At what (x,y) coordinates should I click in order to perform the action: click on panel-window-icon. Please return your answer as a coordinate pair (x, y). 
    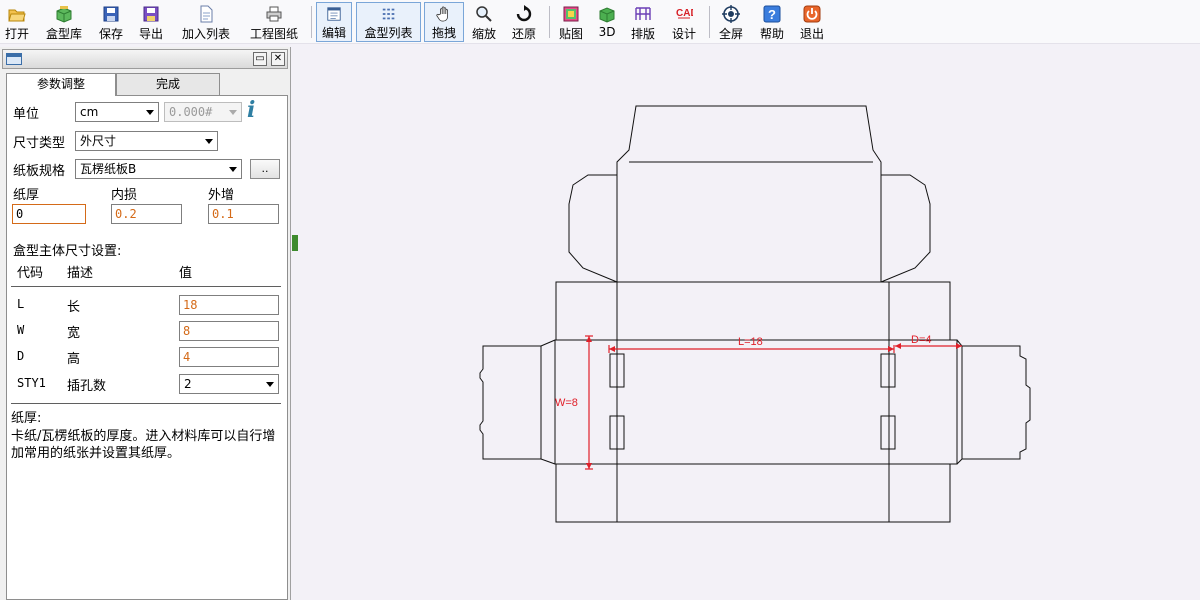
    Looking at the image, I should click on (14, 59).